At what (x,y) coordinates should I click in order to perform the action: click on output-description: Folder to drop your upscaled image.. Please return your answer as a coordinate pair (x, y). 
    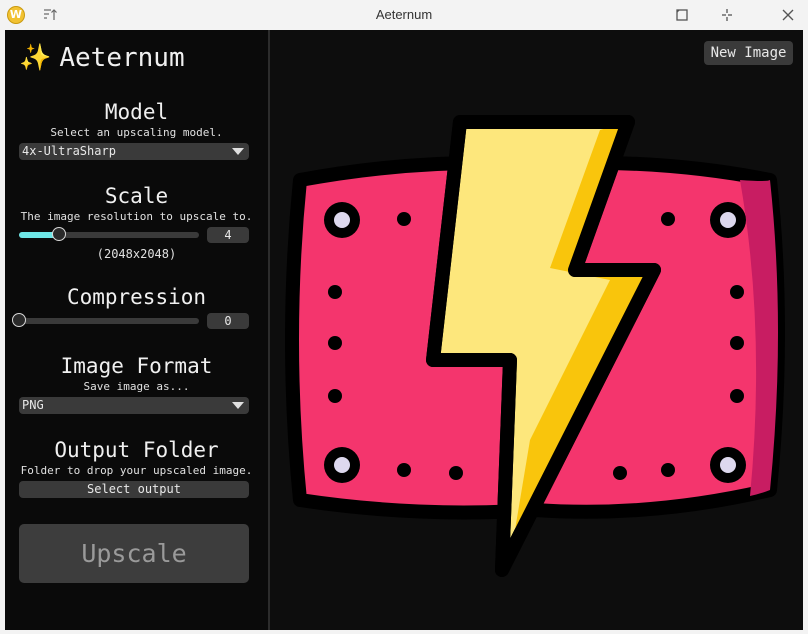
    Looking at the image, I should click on (136, 470).